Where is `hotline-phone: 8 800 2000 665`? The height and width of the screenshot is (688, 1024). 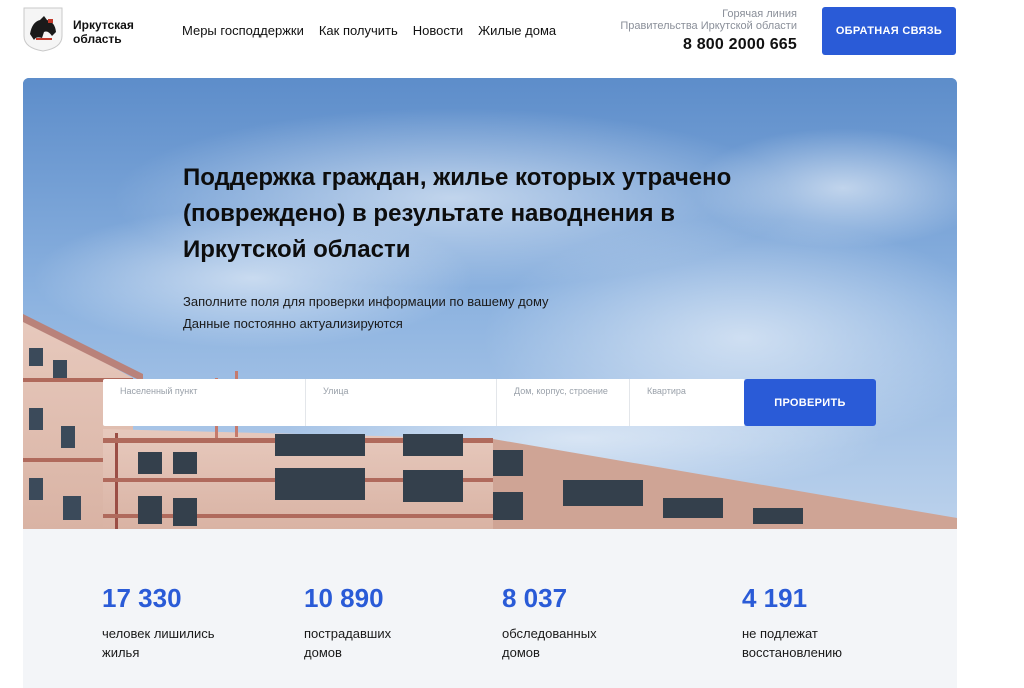 hotline-phone: 8 800 2000 665 is located at coordinates (708, 45).